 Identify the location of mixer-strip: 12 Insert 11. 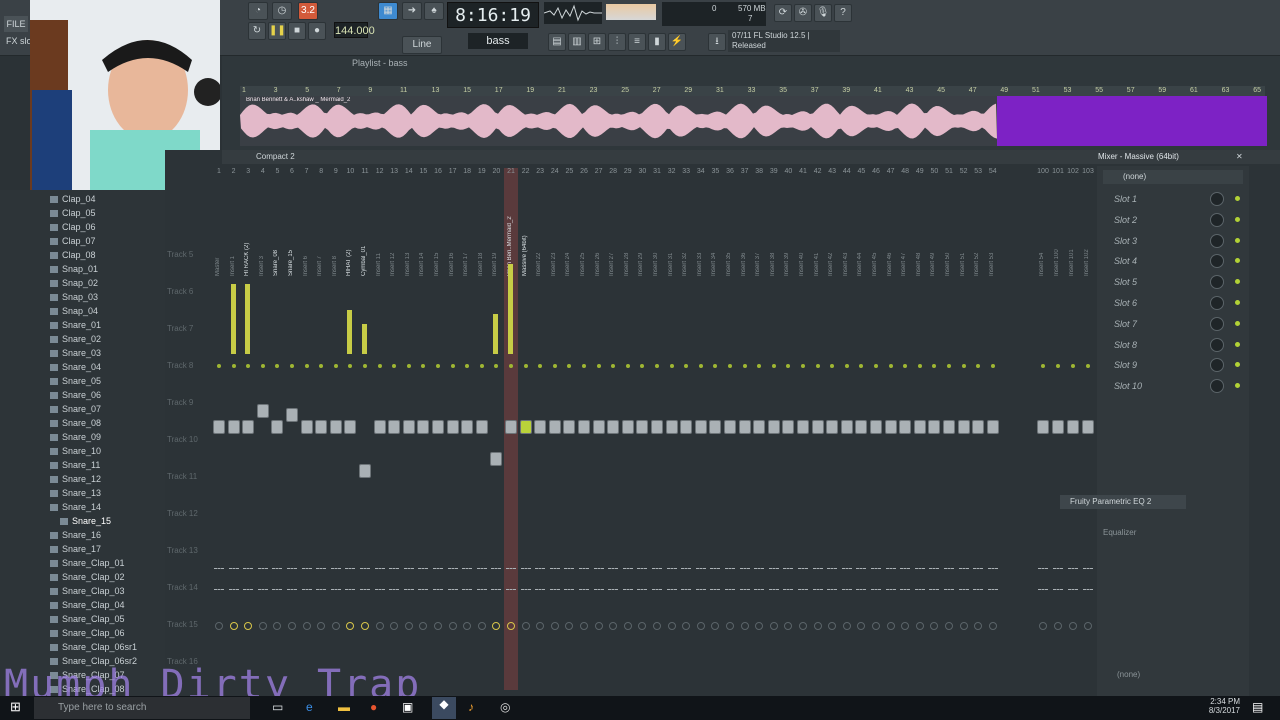
(380, 429).